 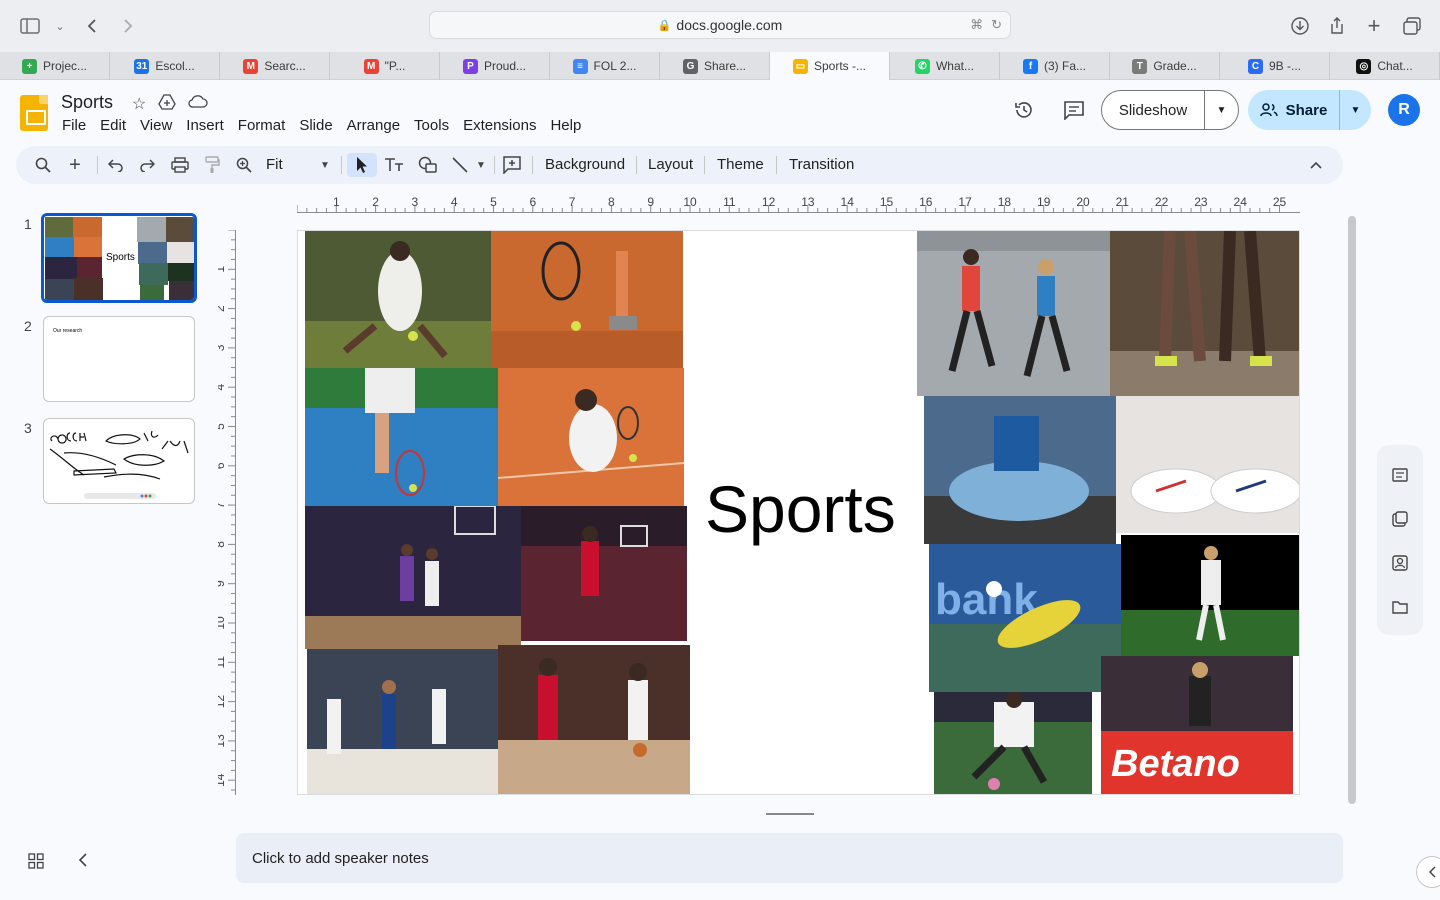 I want to click on speaker-notes: Click to add speaker notes, so click(x=789, y=858).